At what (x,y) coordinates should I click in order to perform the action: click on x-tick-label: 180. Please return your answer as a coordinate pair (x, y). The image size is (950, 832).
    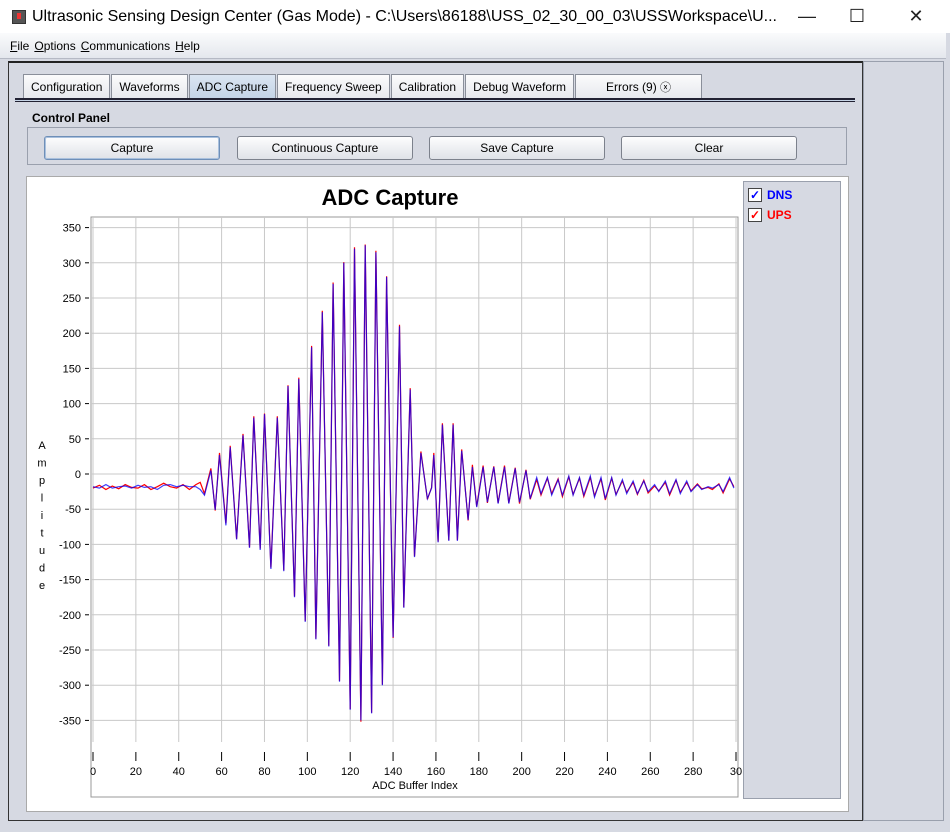
    Looking at the image, I should click on (479, 772).